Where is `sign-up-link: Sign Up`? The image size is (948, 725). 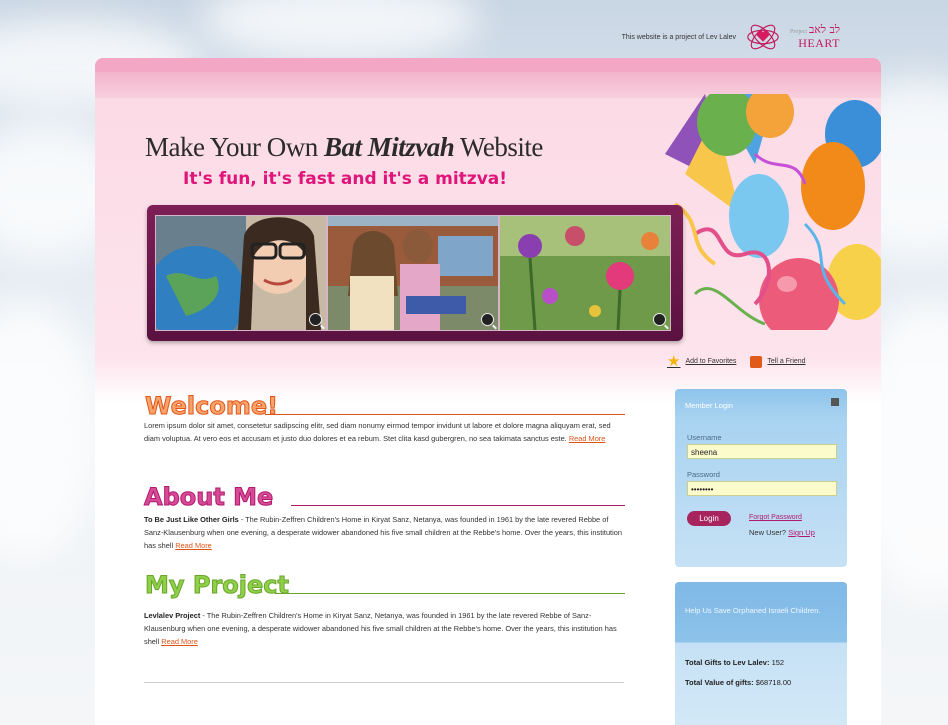
sign-up-link: Sign Up is located at coordinates (801, 532).